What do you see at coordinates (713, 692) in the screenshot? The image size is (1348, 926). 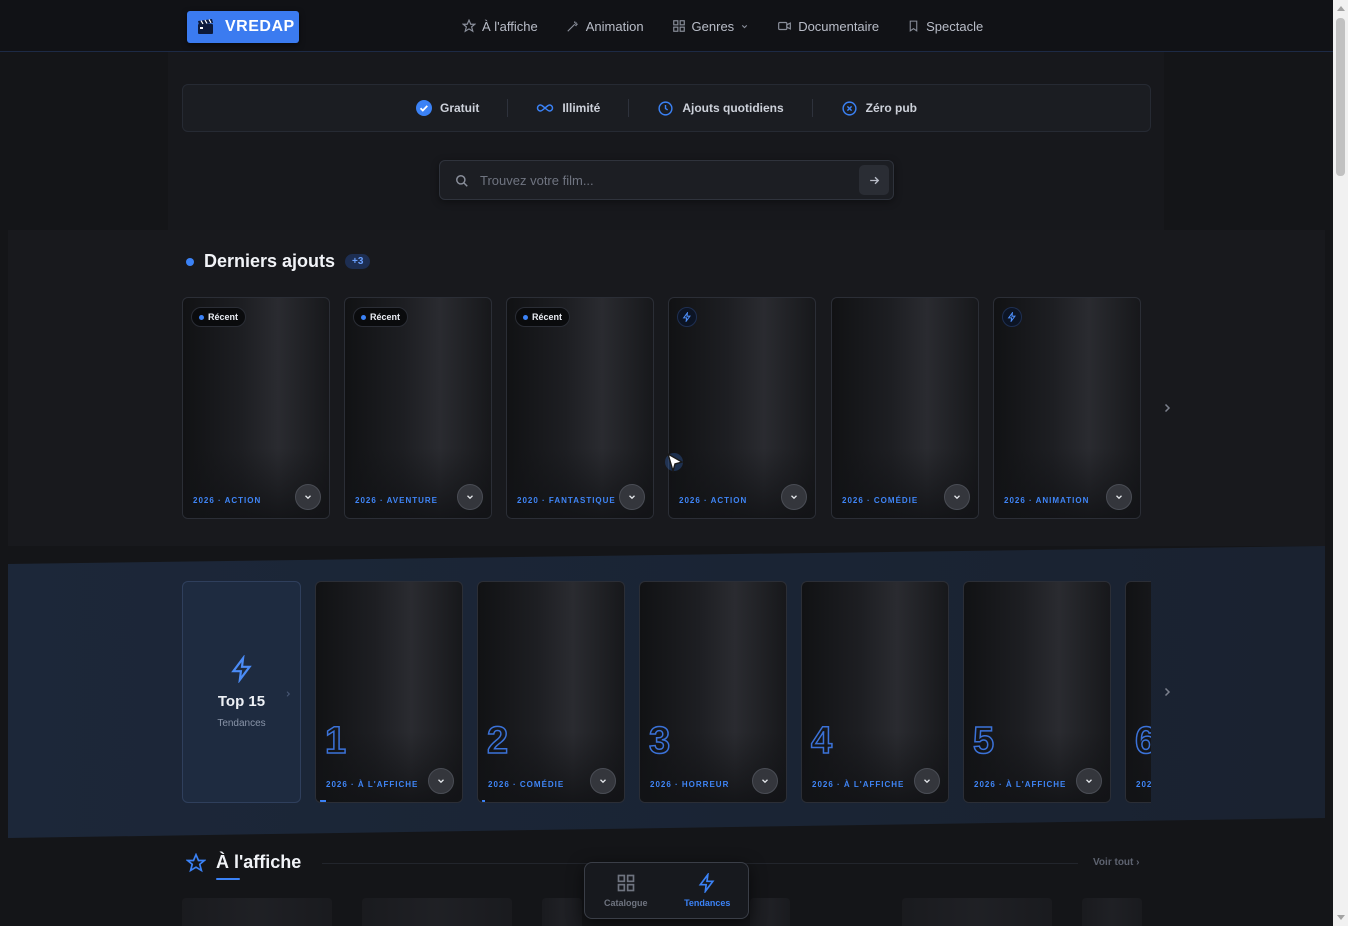 I see `trending-card: 3 2026 · HORREUR` at bounding box center [713, 692].